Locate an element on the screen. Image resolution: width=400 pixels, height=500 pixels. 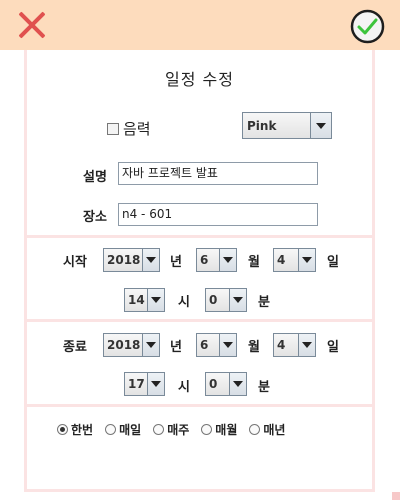
end-hour-select: 17 is located at coordinates (144, 384).